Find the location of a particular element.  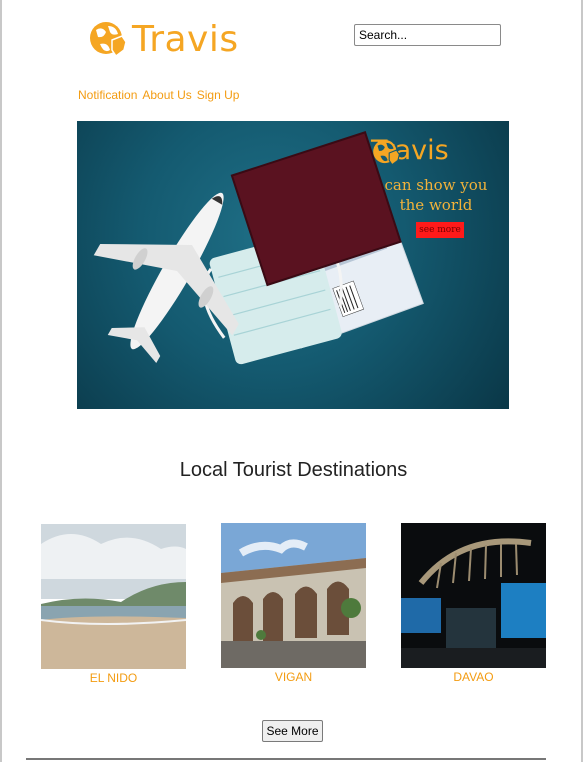

destination-card-vigan: VIGAN is located at coordinates (293, 603).